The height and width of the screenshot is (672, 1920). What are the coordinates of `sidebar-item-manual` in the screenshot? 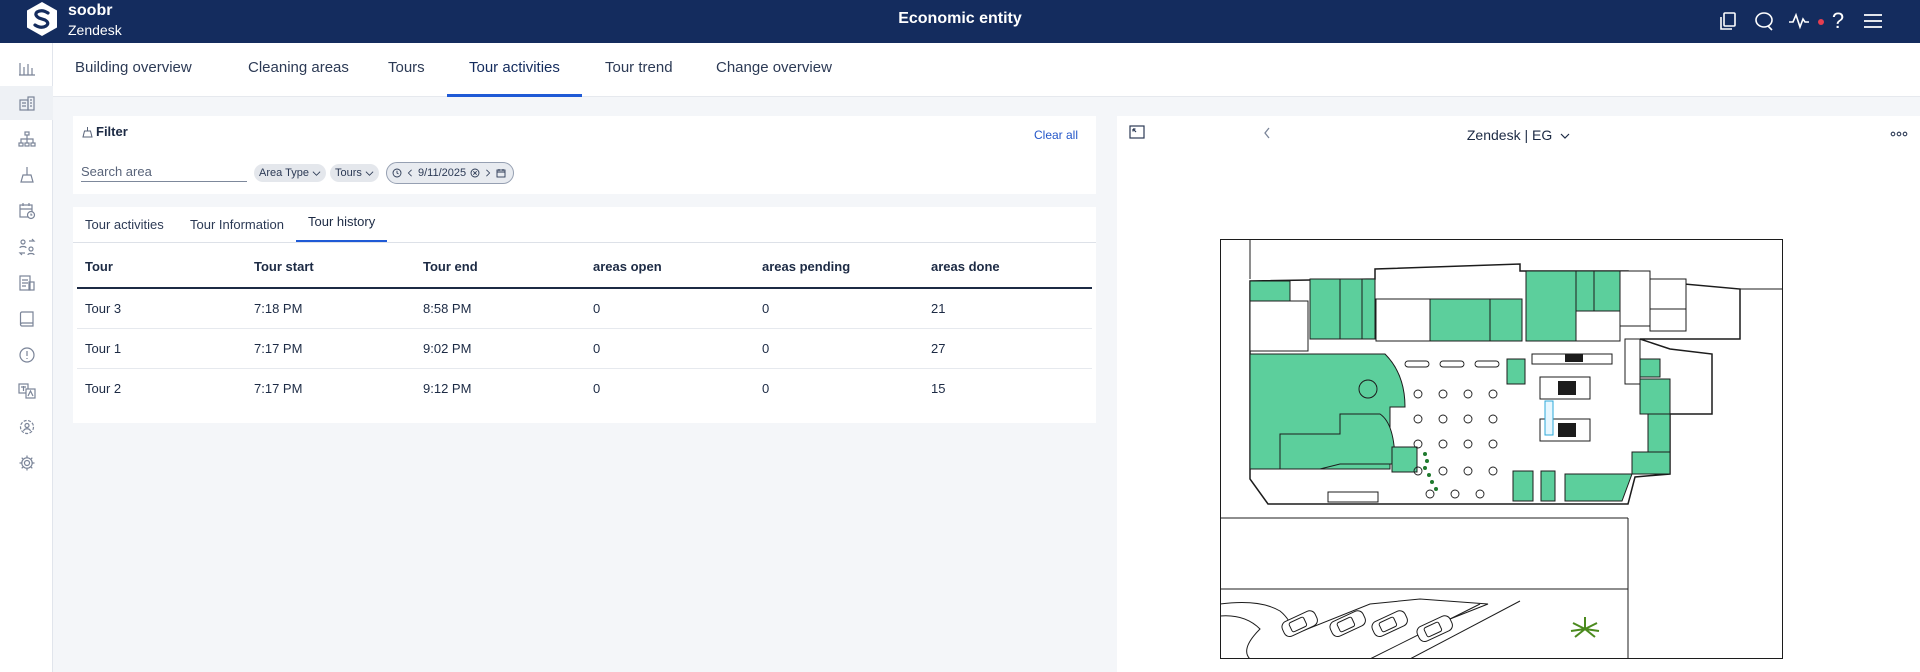 It's located at (26, 319).